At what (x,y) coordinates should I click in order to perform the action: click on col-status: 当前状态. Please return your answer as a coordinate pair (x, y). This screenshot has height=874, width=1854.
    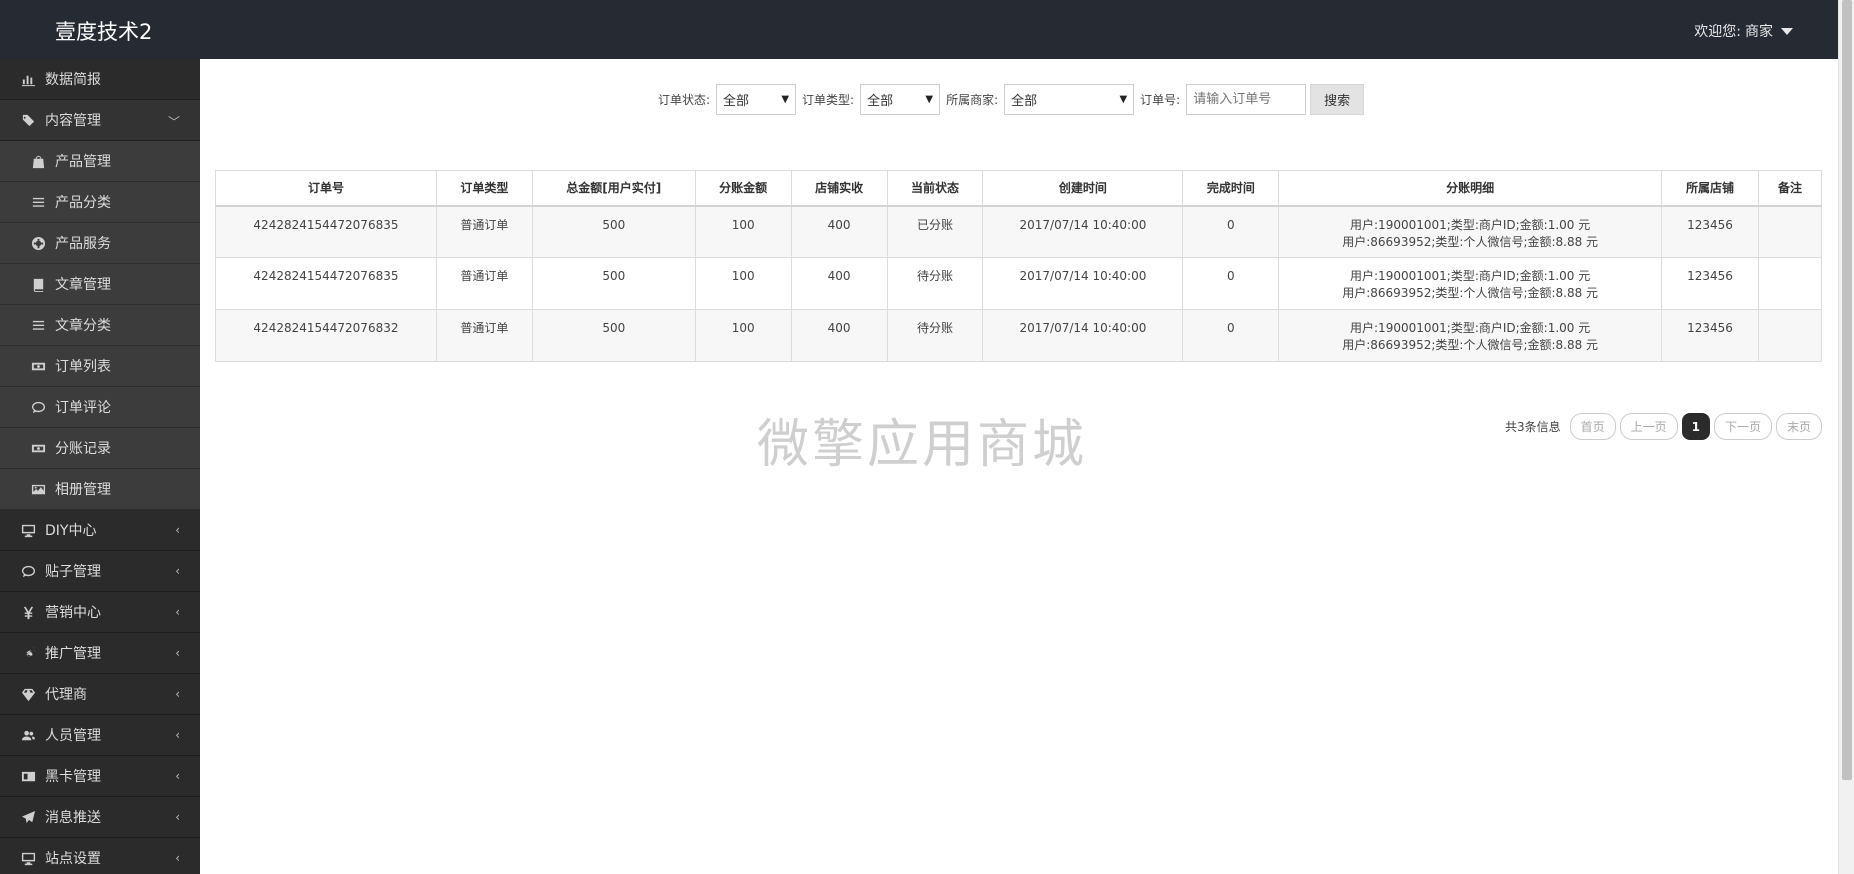
    Looking at the image, I should click on (935, 188).